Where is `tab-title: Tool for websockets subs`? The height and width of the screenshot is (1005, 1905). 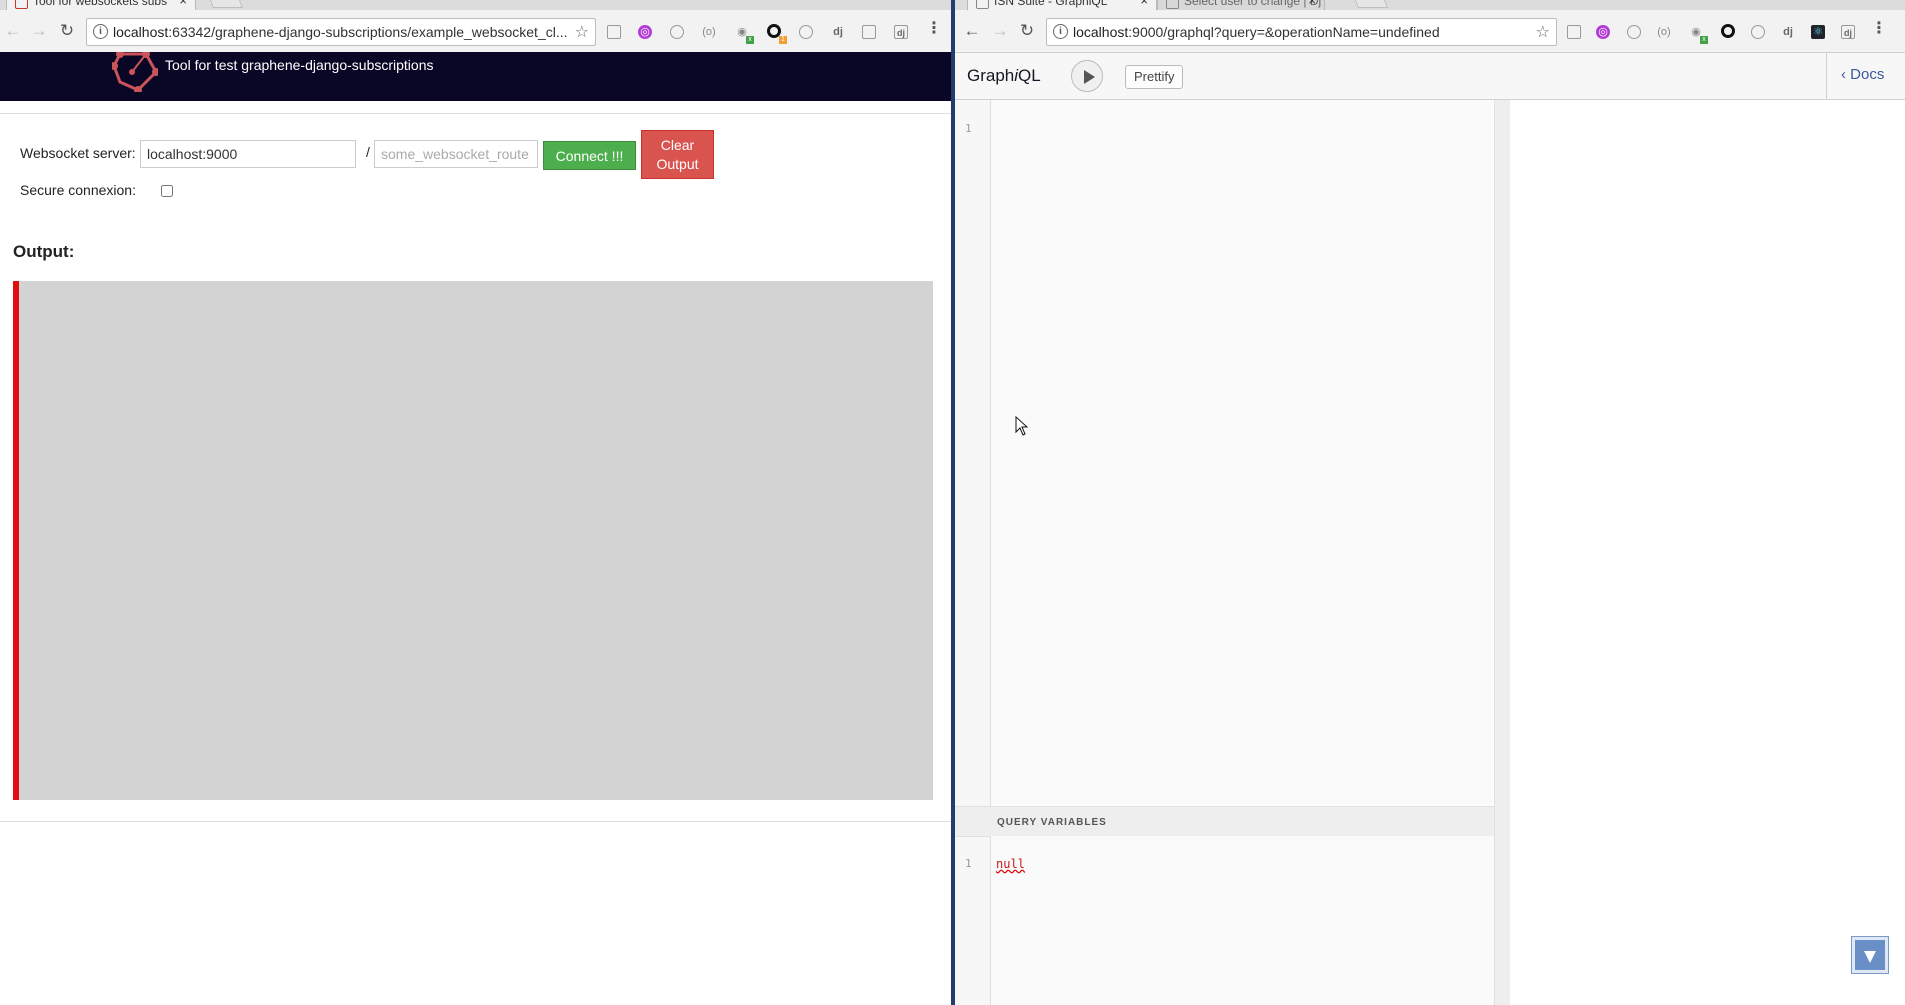 tab-title: Tool for websockets subs is located at coordinates (100, 4).